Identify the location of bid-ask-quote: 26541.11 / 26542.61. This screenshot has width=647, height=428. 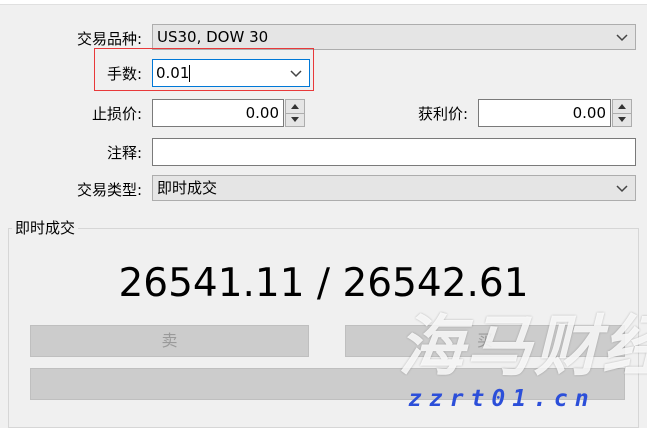
(323, 283).